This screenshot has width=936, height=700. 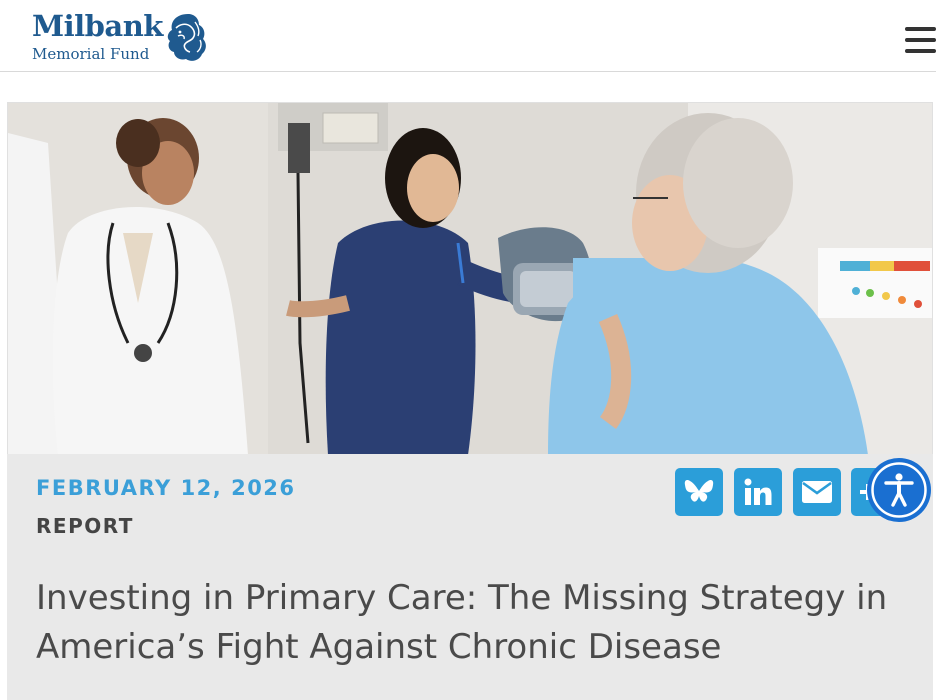 What do you see at coordinates (91, 54) in the screenshot?
I see `logo-name-line2: Memorial Fund` at bounding box center [91, 54].